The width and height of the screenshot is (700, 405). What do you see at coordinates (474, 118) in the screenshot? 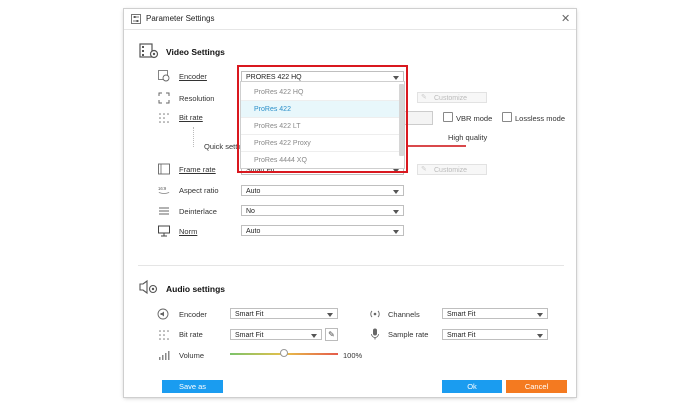
I see `vbr-mode-label: VBR mode` at bounding box center [474, 118].